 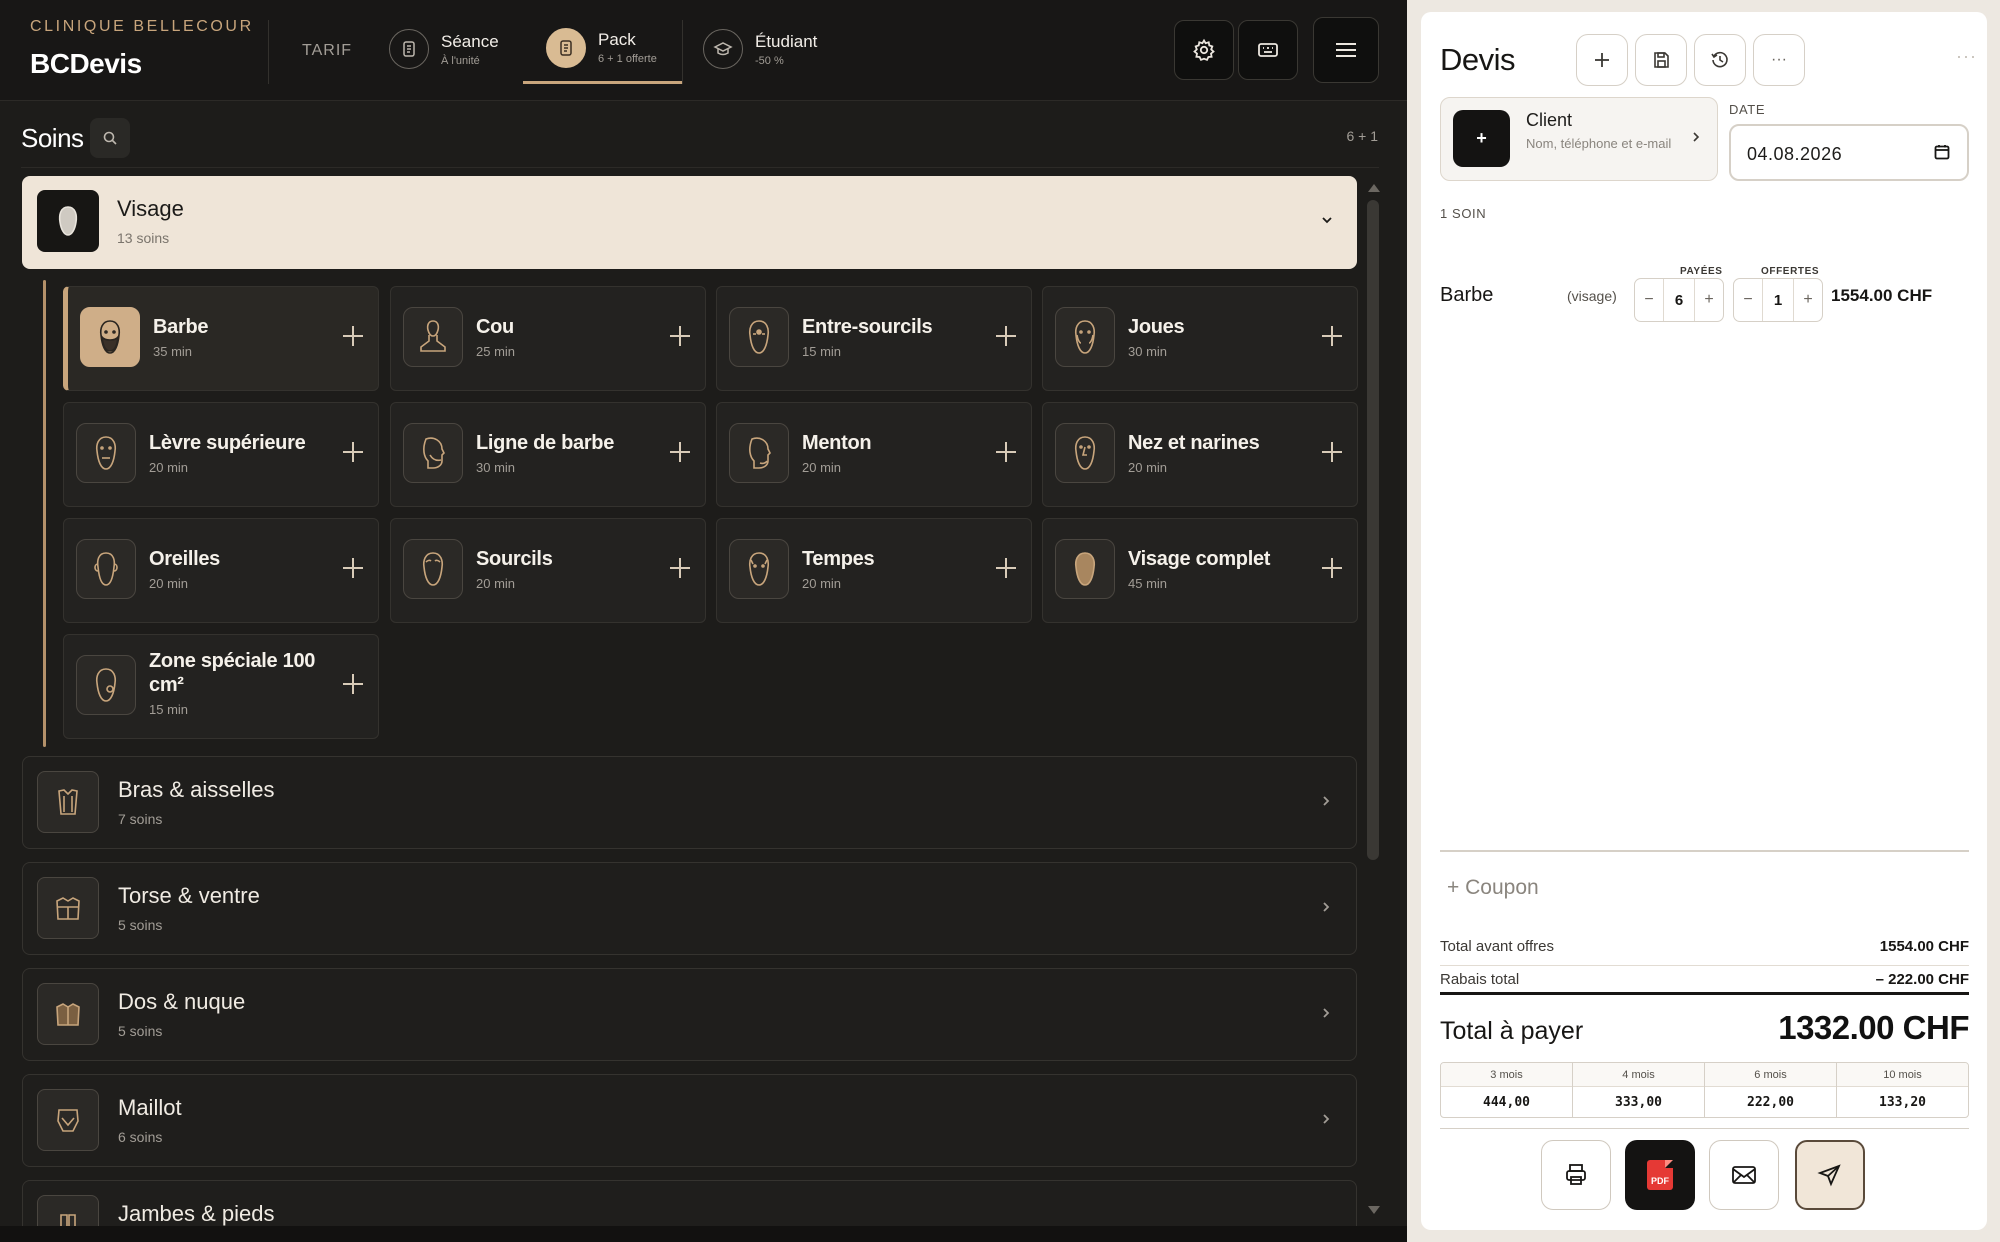 I want to click on paid-quantity: 6, so click(x=1679, y=300).